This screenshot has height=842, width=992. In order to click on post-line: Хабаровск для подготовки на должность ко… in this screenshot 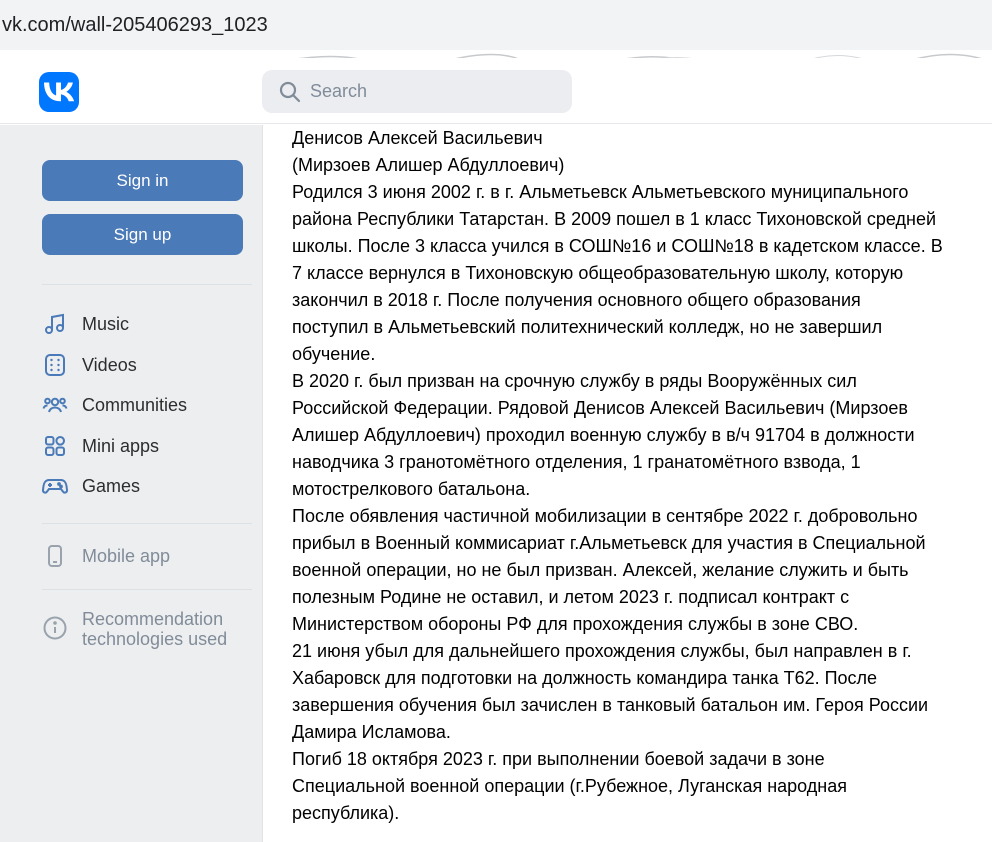, I will do `click(585, 678)`.